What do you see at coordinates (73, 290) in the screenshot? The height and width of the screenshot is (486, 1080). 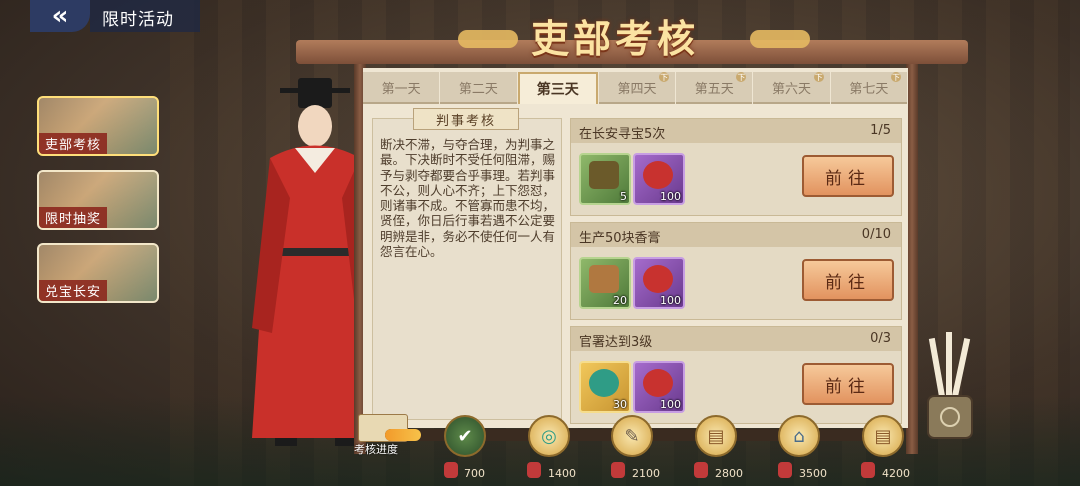 I see `sidebar-item-label: 兑宝长安` at bounding box center [73, 290].